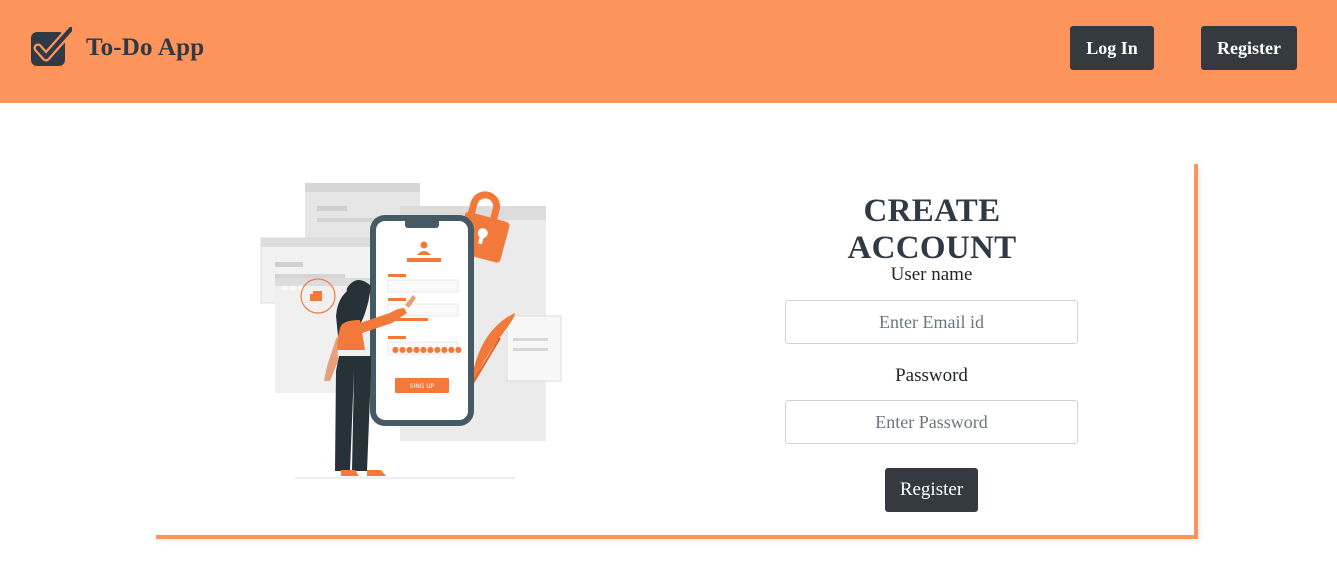  I want to click on checkbox-check-icon, so click(51, 46).